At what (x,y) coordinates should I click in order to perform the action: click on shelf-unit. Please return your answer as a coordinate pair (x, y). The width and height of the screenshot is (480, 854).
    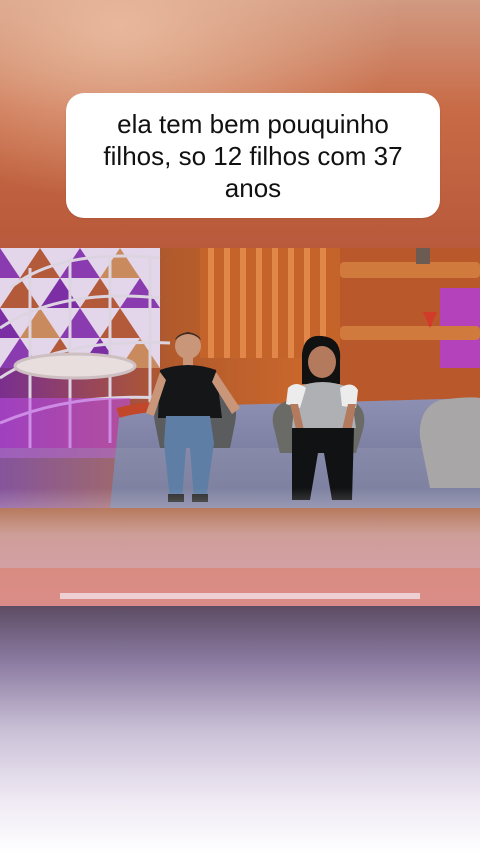
    Looking at the image, I should click on (410, 333).